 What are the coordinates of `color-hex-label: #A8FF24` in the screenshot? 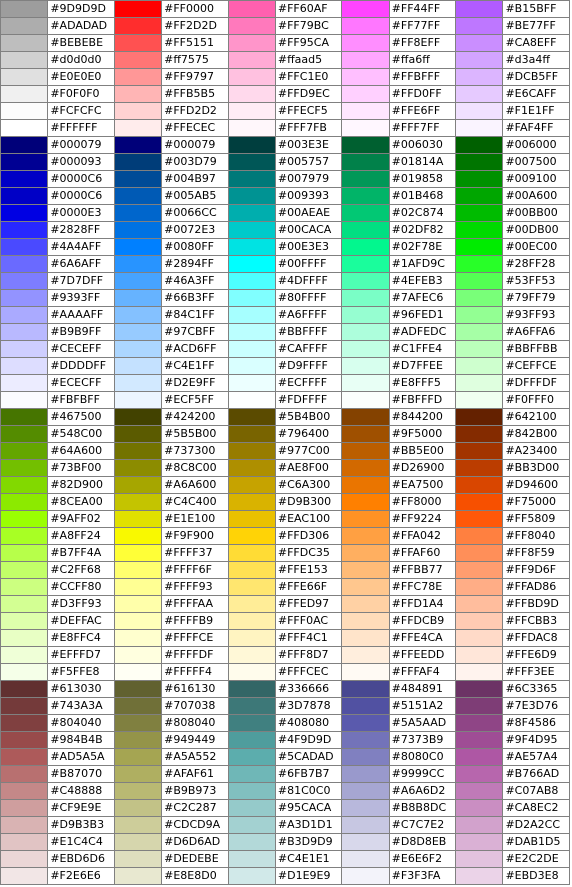 It's located at (81, 536).